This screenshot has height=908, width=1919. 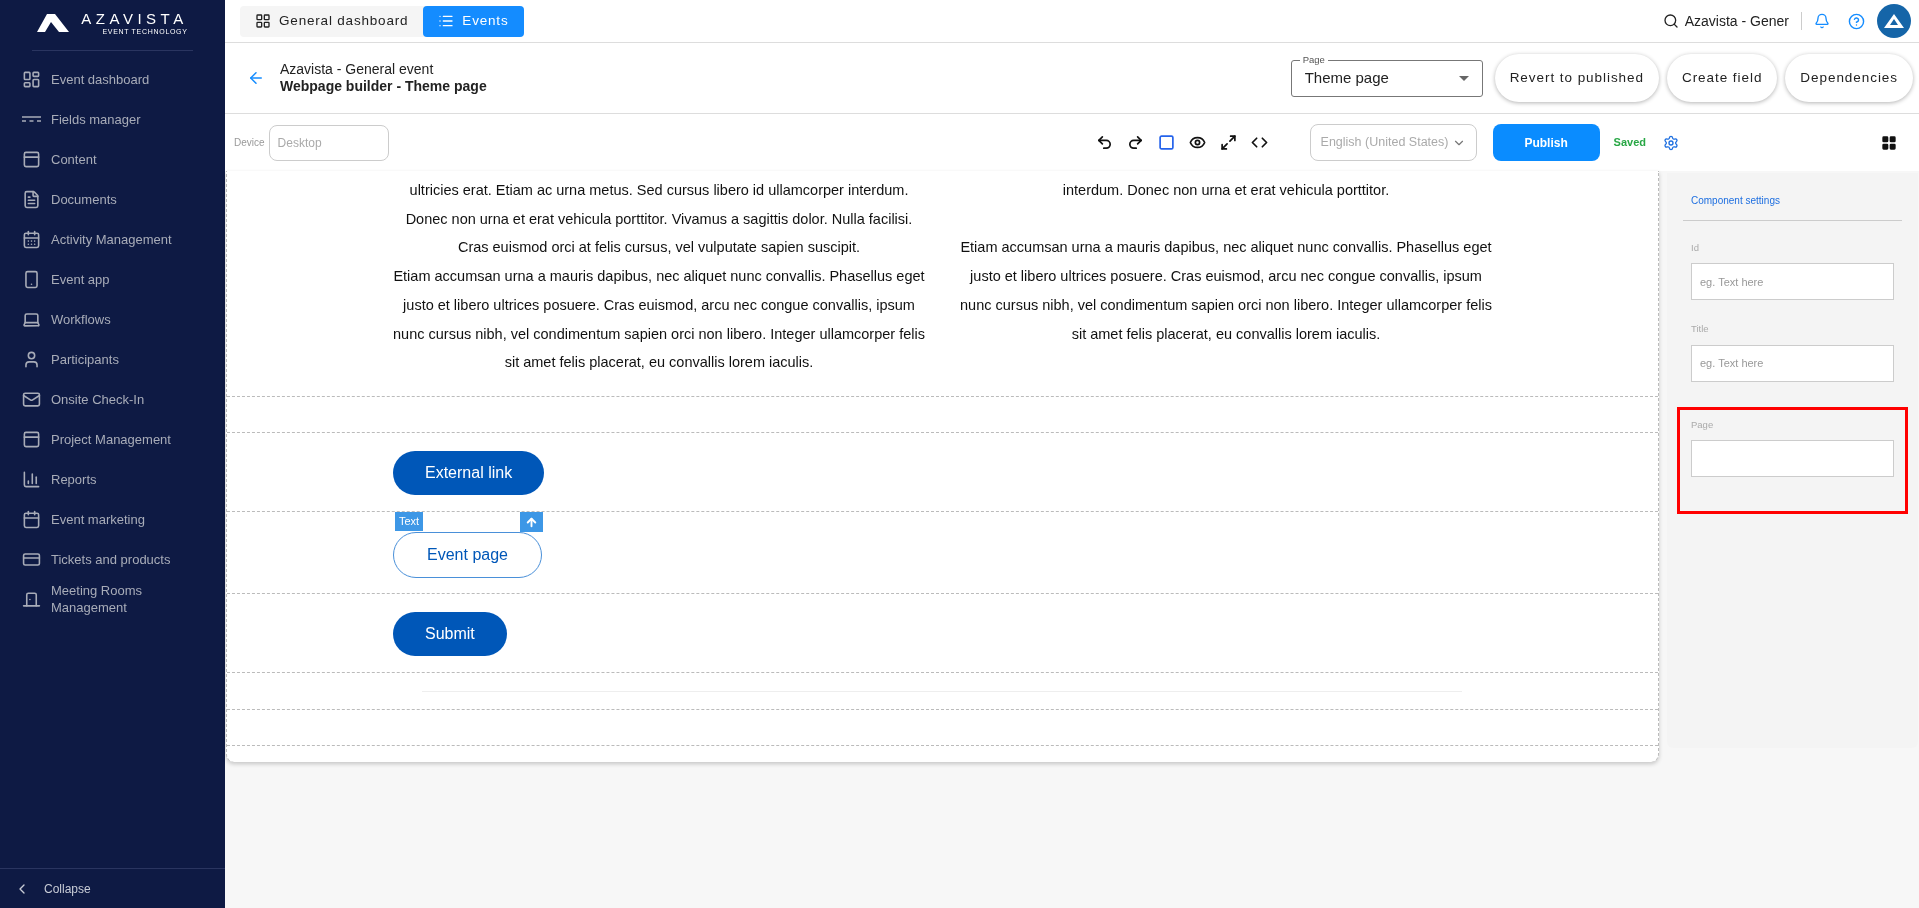 What do you see at coordinates (1856, 21) in the screenshot?
I see `help-icon` at bounding box center [1856, 21].